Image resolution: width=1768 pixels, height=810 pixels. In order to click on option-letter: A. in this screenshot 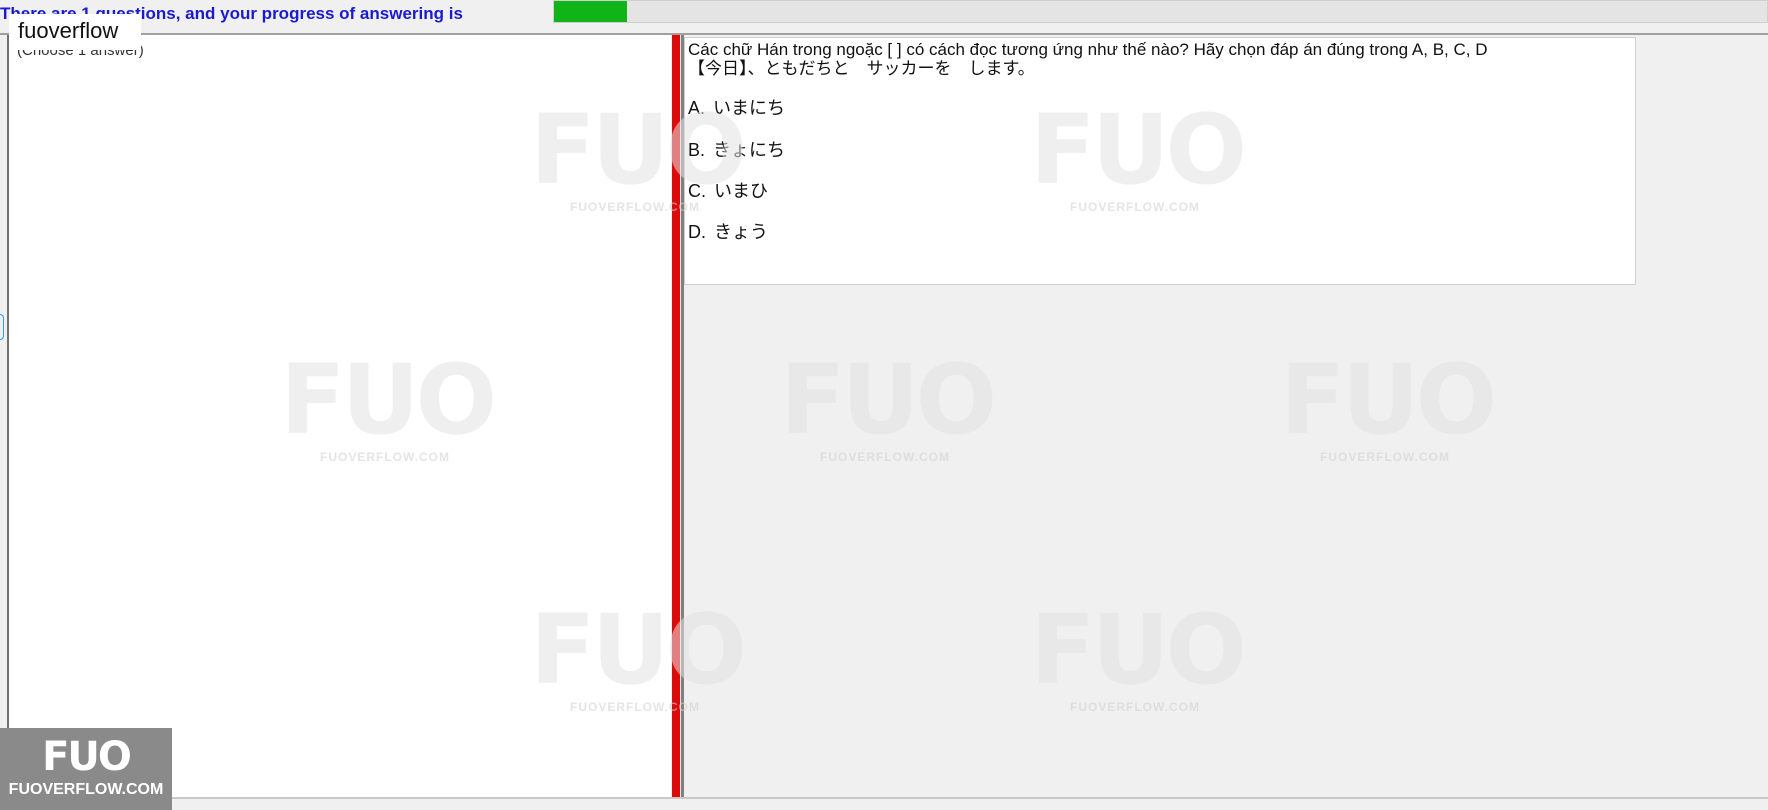, I will do `click(697, 108)`.